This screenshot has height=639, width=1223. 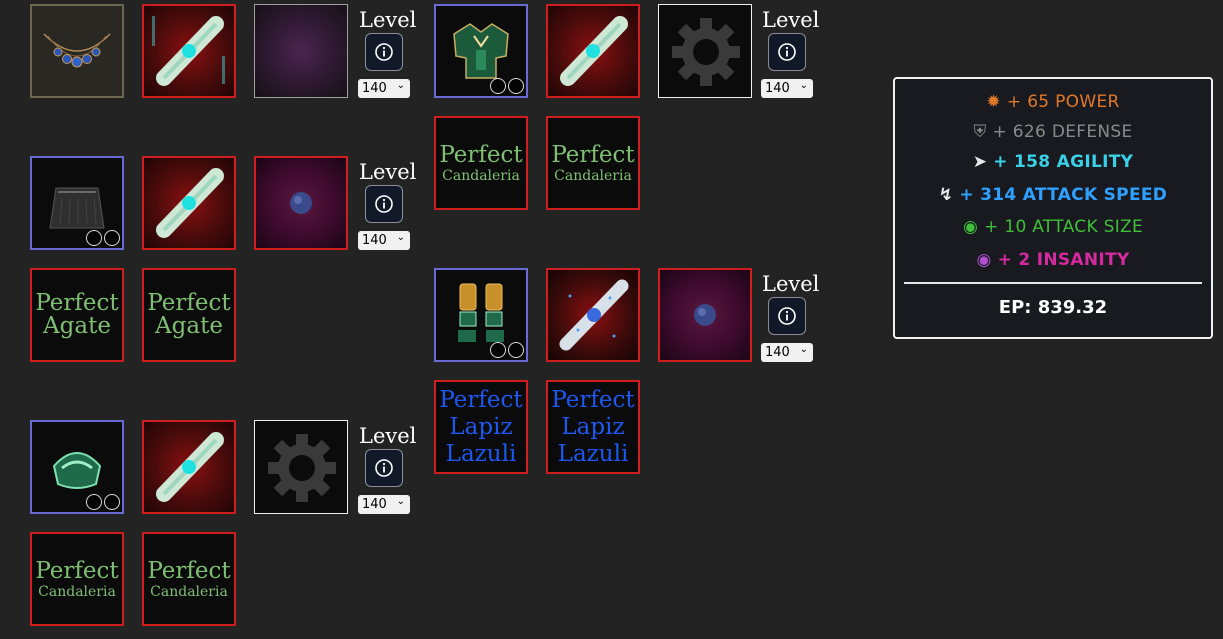 I want to click on stat-defense: ⛨ + 626 DEFENSE, so click(x=1053, y=132).